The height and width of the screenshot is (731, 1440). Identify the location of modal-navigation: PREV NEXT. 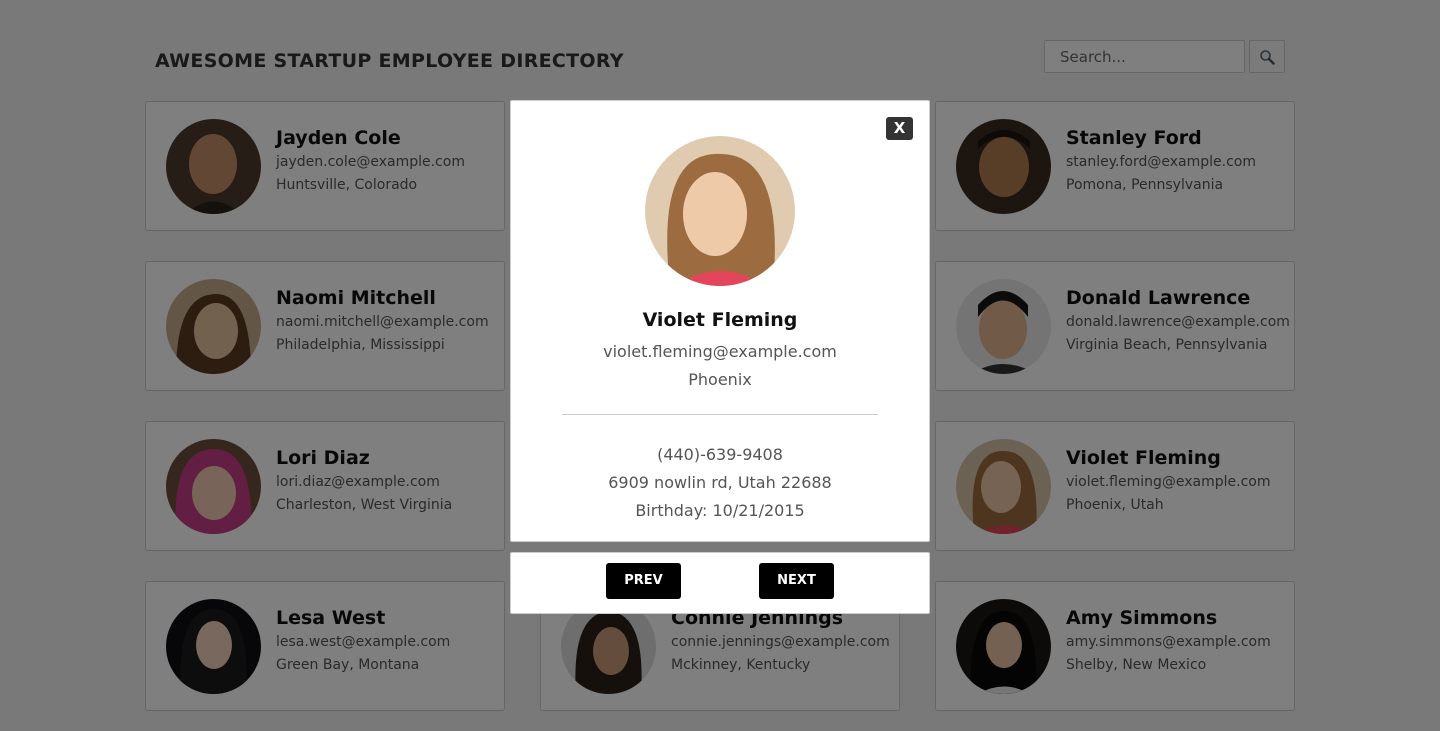
(720, 583).